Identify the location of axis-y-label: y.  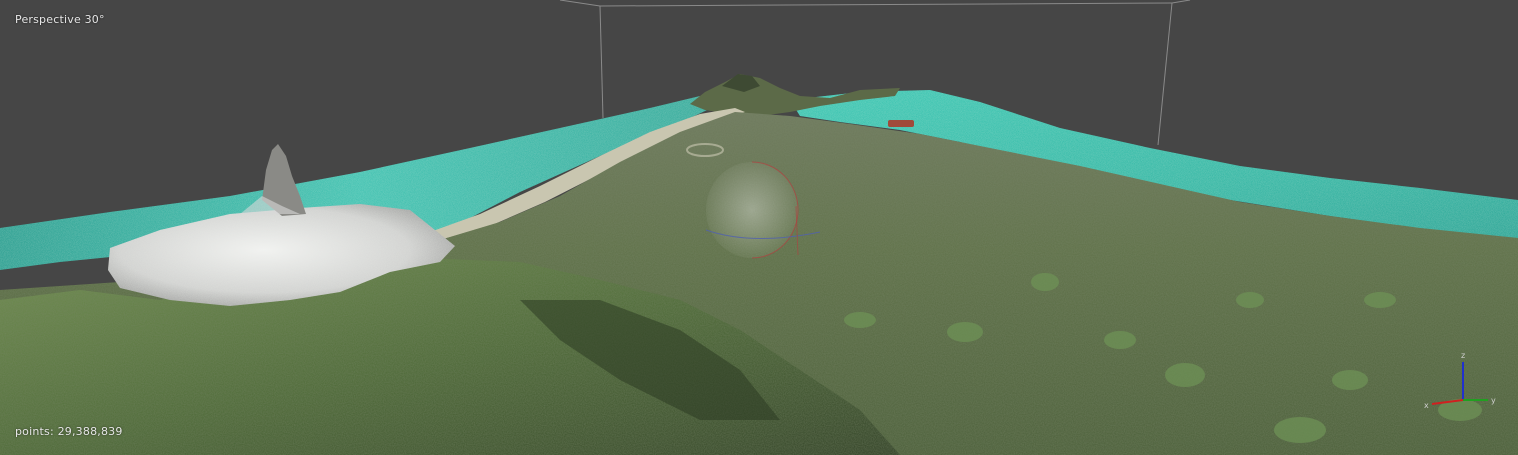
(1493, 400).